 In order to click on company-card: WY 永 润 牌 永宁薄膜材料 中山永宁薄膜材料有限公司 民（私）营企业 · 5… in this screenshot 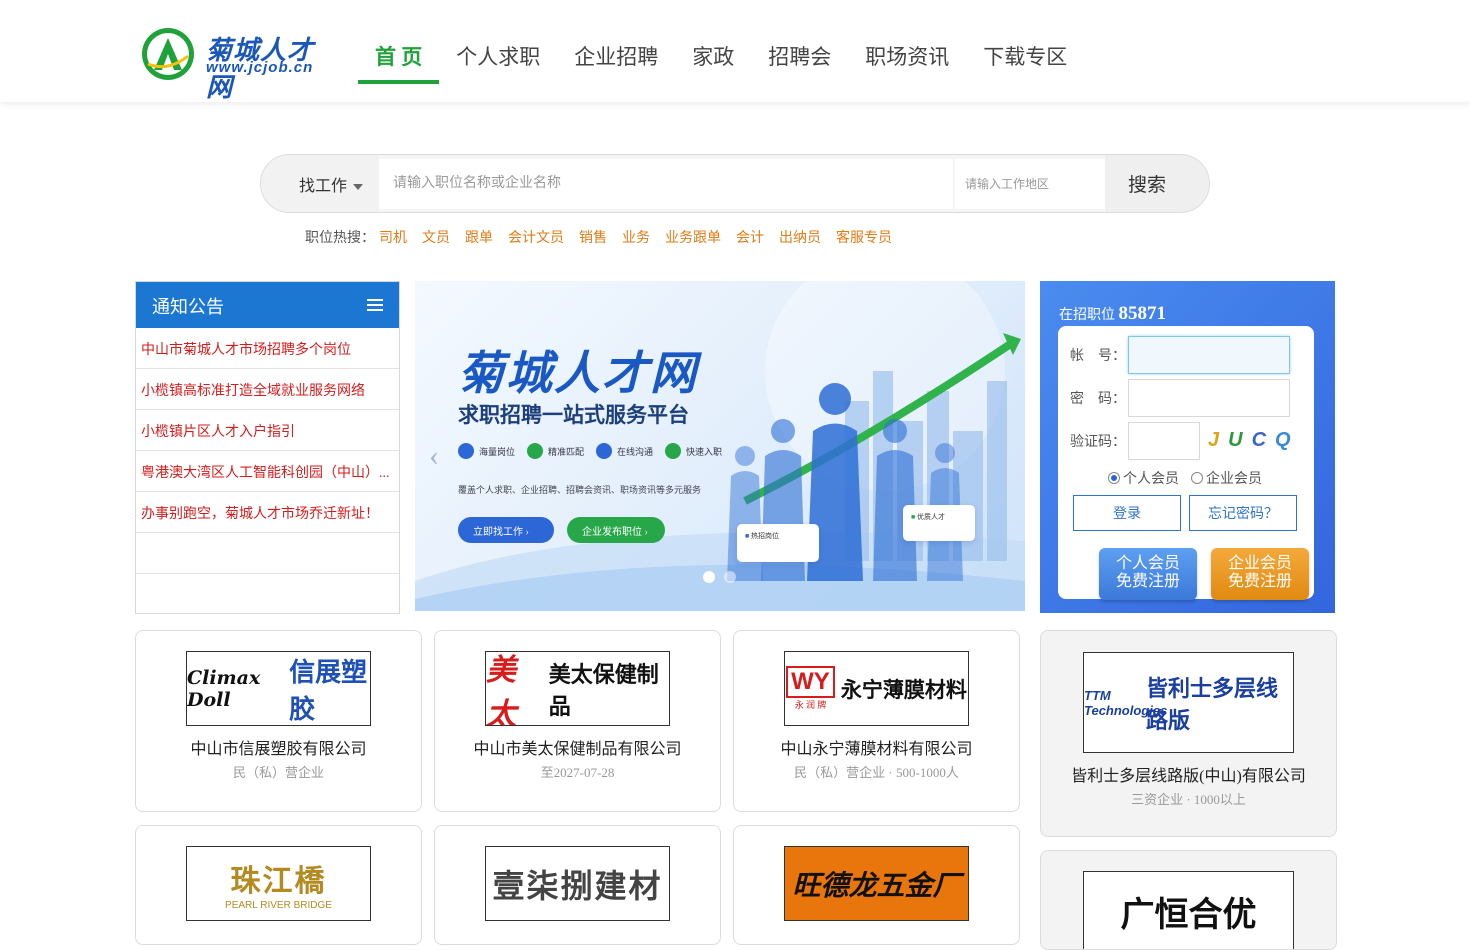, I will do `click(876, 721)`.